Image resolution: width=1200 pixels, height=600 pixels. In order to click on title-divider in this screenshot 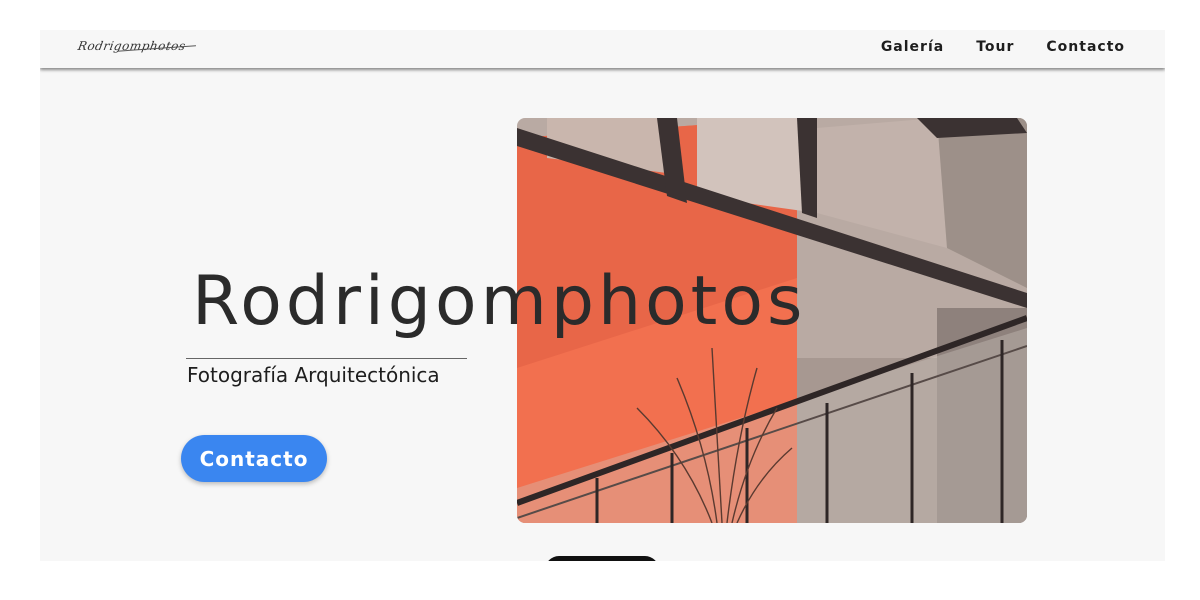, I will do `click(326, 358)`.